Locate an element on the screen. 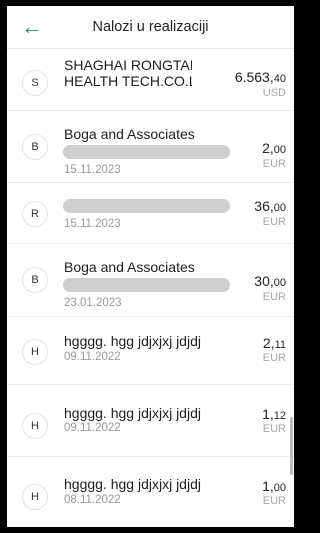 The width and height of the screenshot is (320, 533). order-row: R 15.11.2023 36,00 EUR is located at coordinates (150, 213).